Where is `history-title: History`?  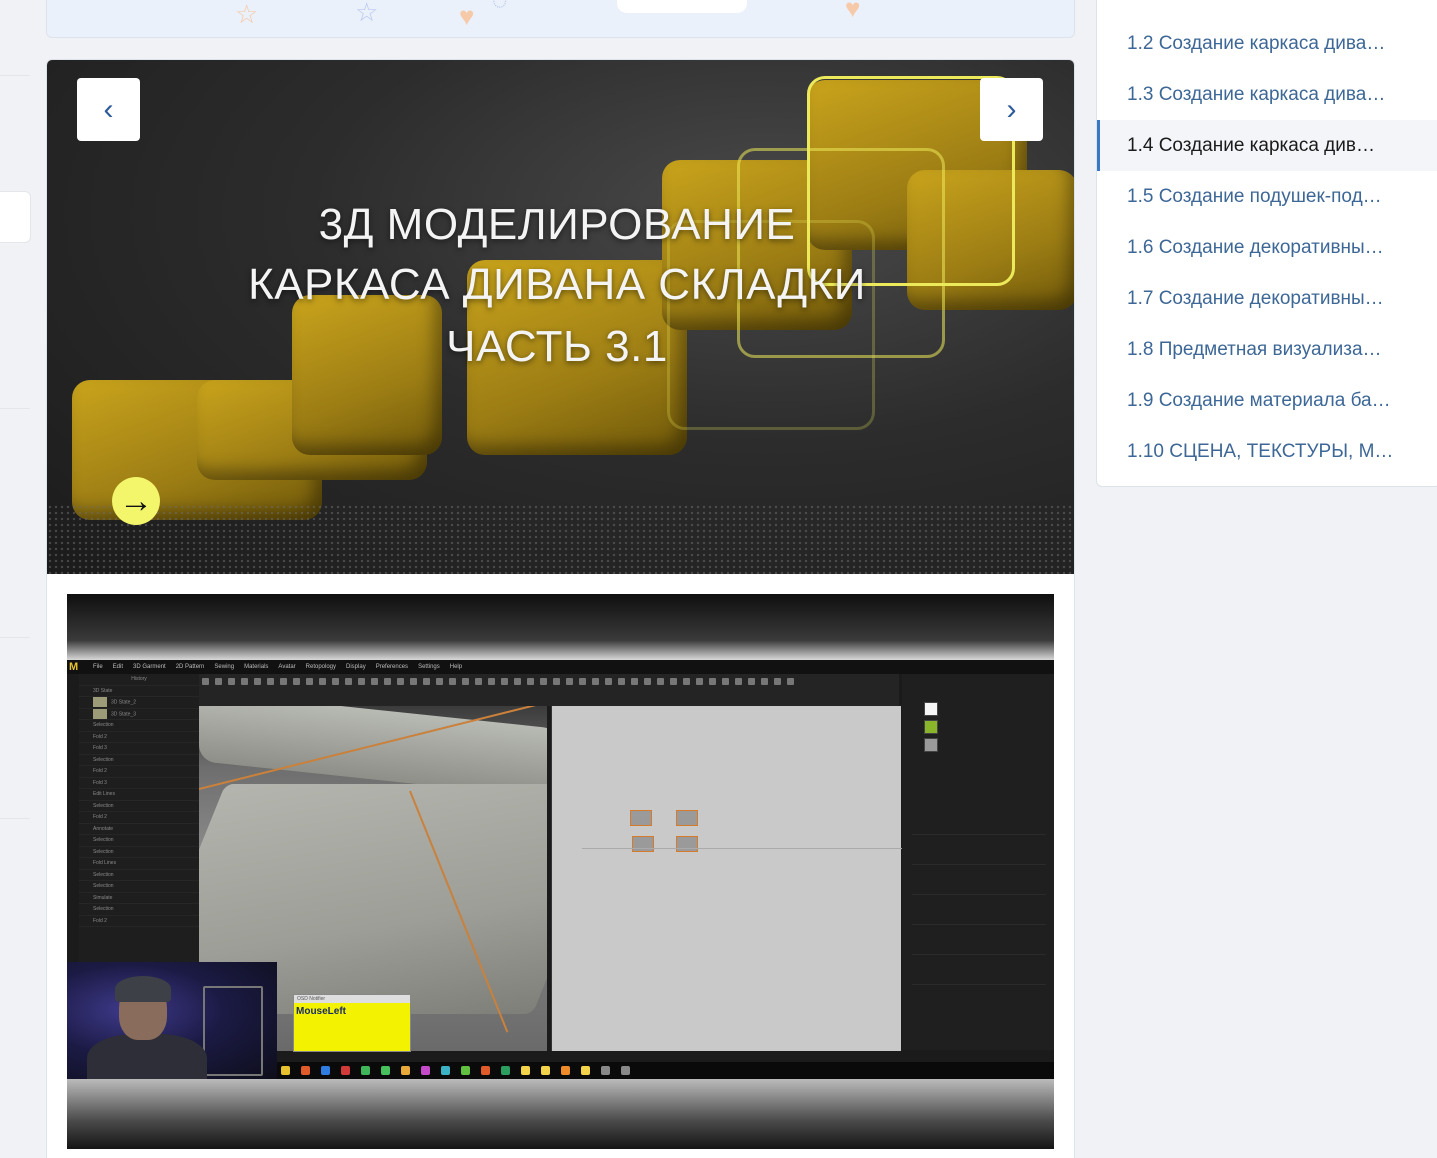
history-title: History is located at coordinates (139, 680).